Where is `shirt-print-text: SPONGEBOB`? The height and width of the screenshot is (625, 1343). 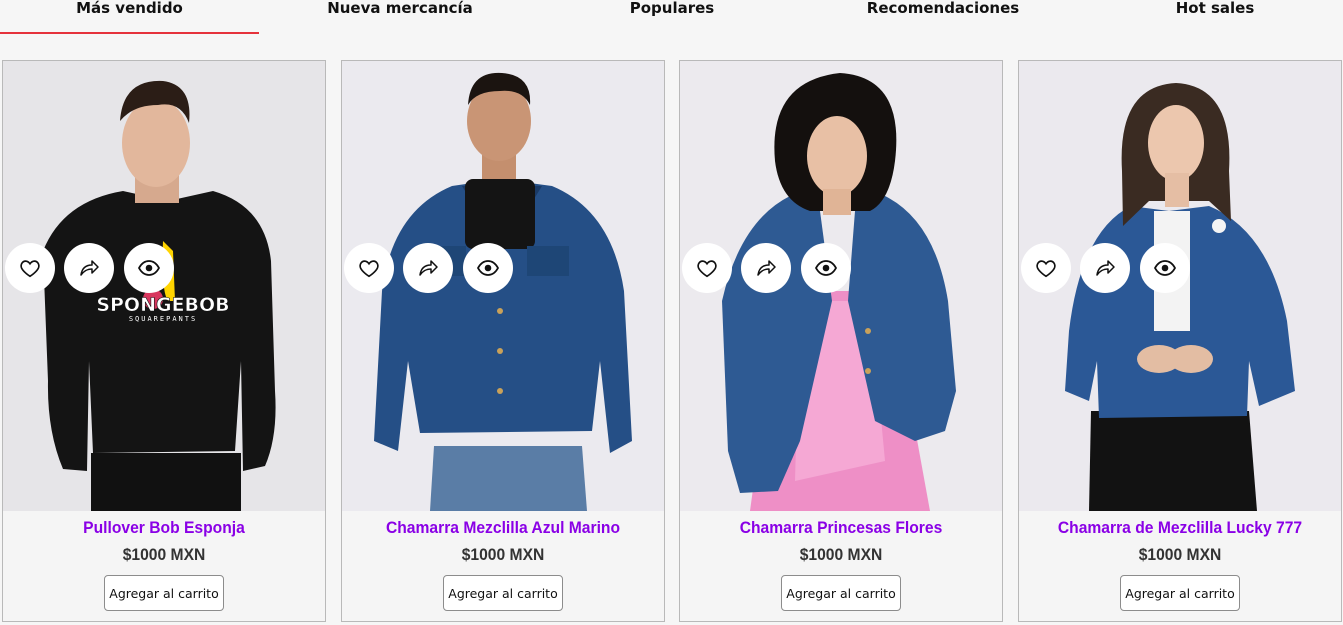
shirt-print-text: SPONGEBOB is located at coordinates (162, 305).